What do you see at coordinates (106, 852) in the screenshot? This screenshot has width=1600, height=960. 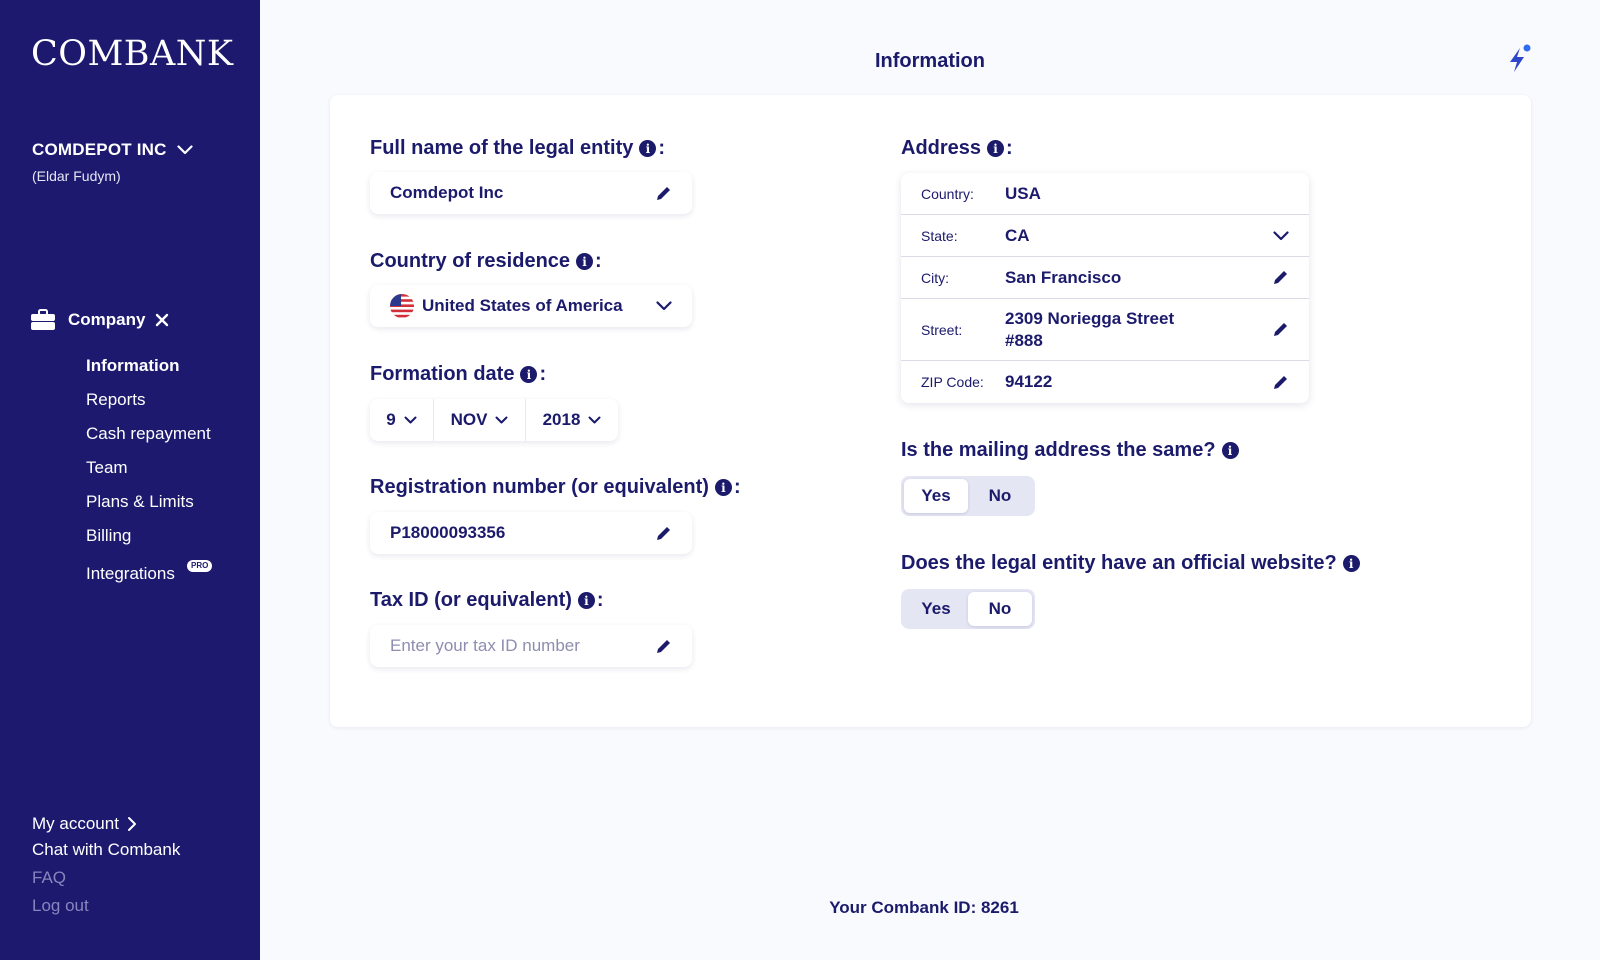 I see `chat-link: Chat with Combank` at bounding box center [106, 852].